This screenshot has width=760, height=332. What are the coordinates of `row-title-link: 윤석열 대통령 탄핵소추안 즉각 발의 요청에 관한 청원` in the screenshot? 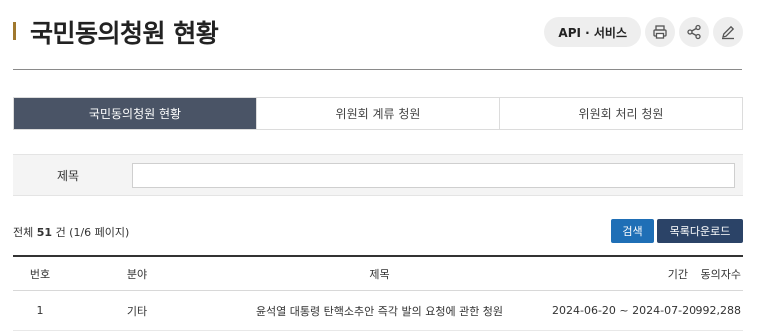 It's located at (379, 311).